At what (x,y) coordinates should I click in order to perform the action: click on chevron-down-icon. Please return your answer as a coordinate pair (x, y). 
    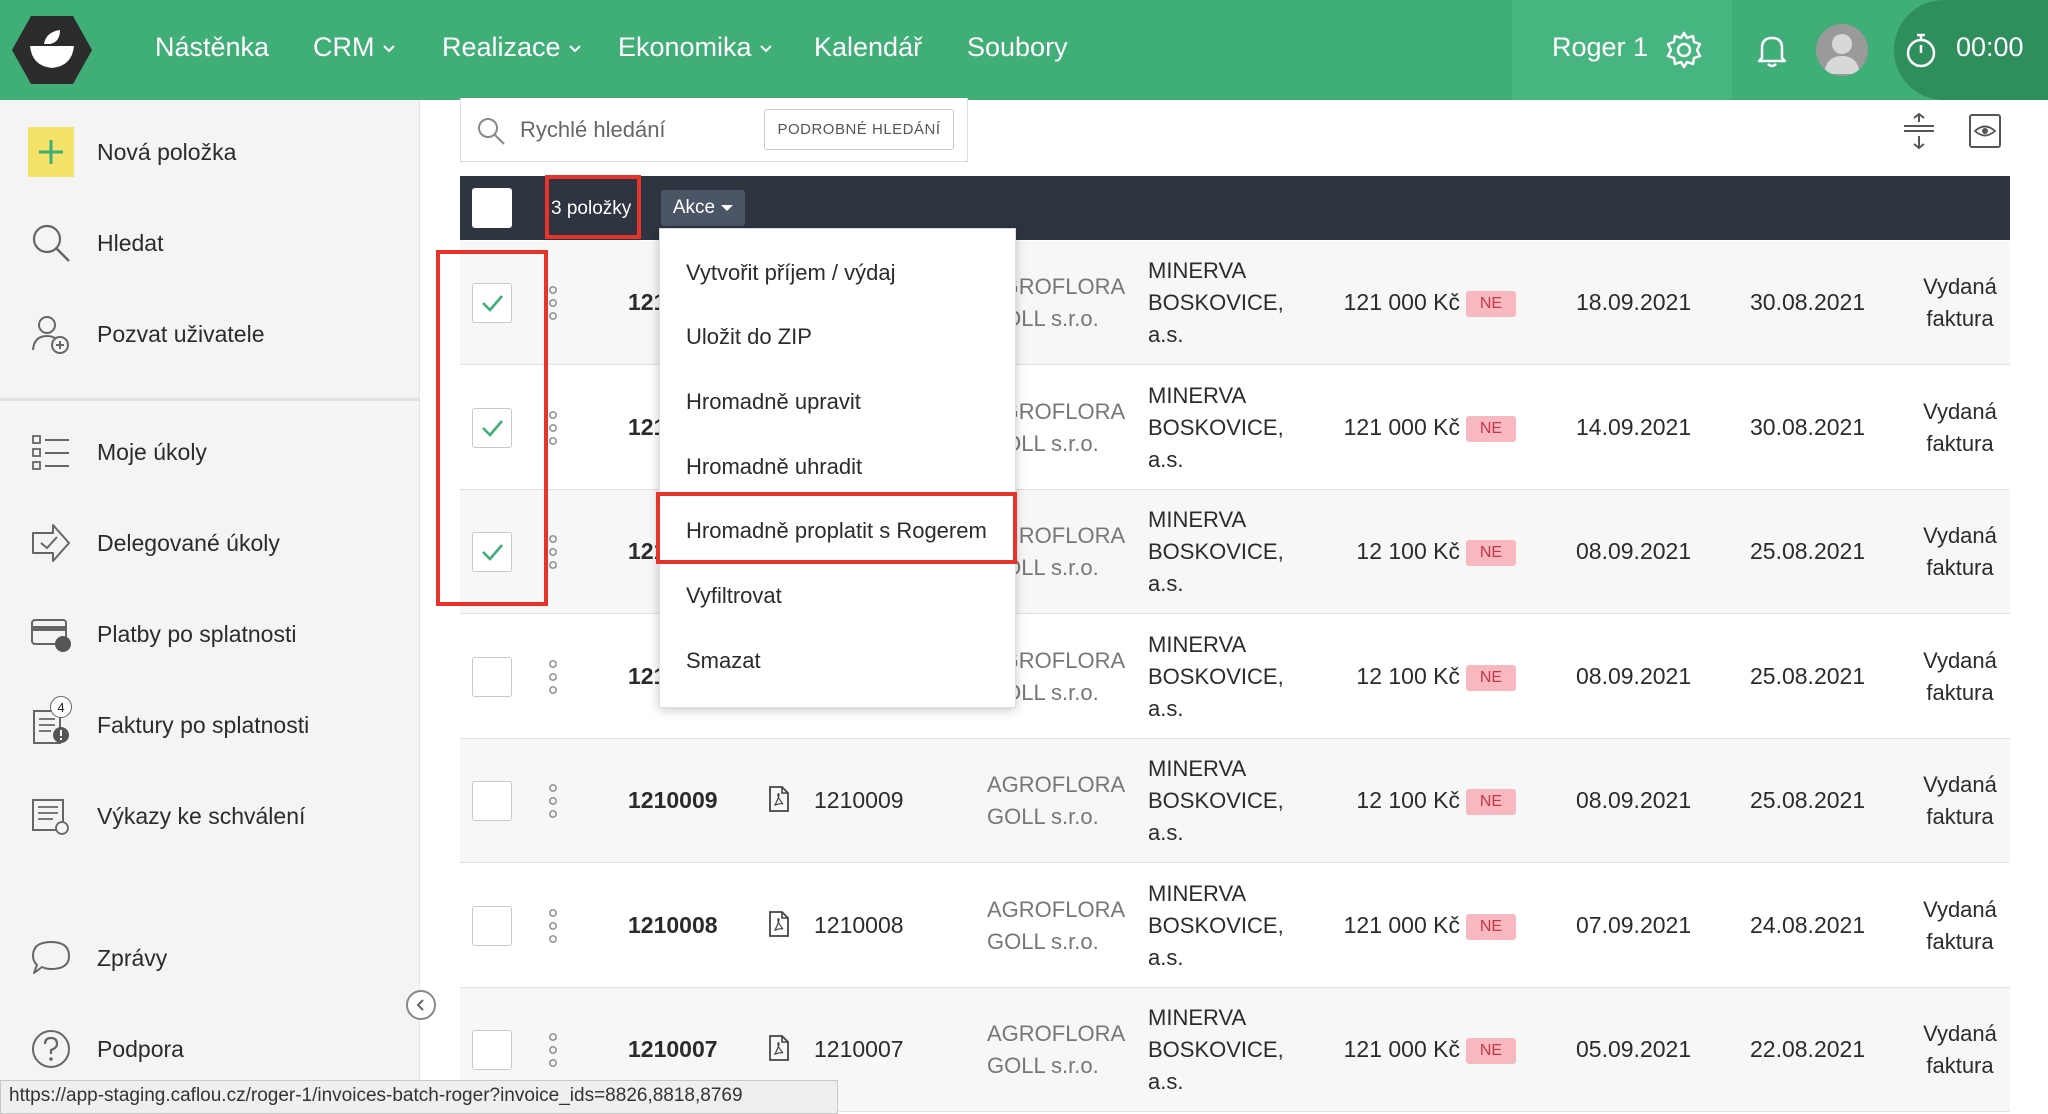
    Looking at the image, I should click on (388, 48).